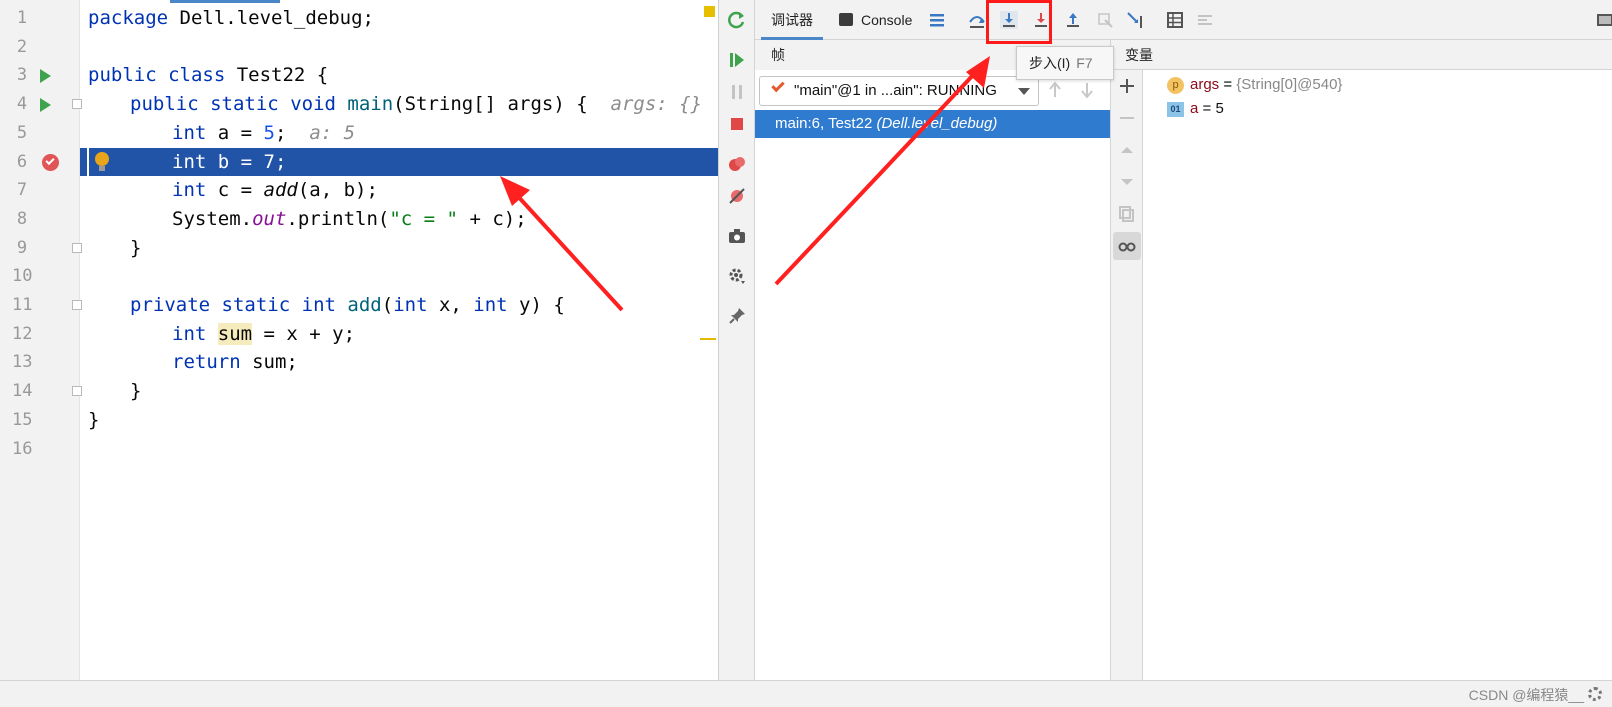 This screenshot has height=707, width=1612. What do you see at coordinates (737, 236) in the screenshot?
I see `camera-icon` at bounding box center [737, 236].